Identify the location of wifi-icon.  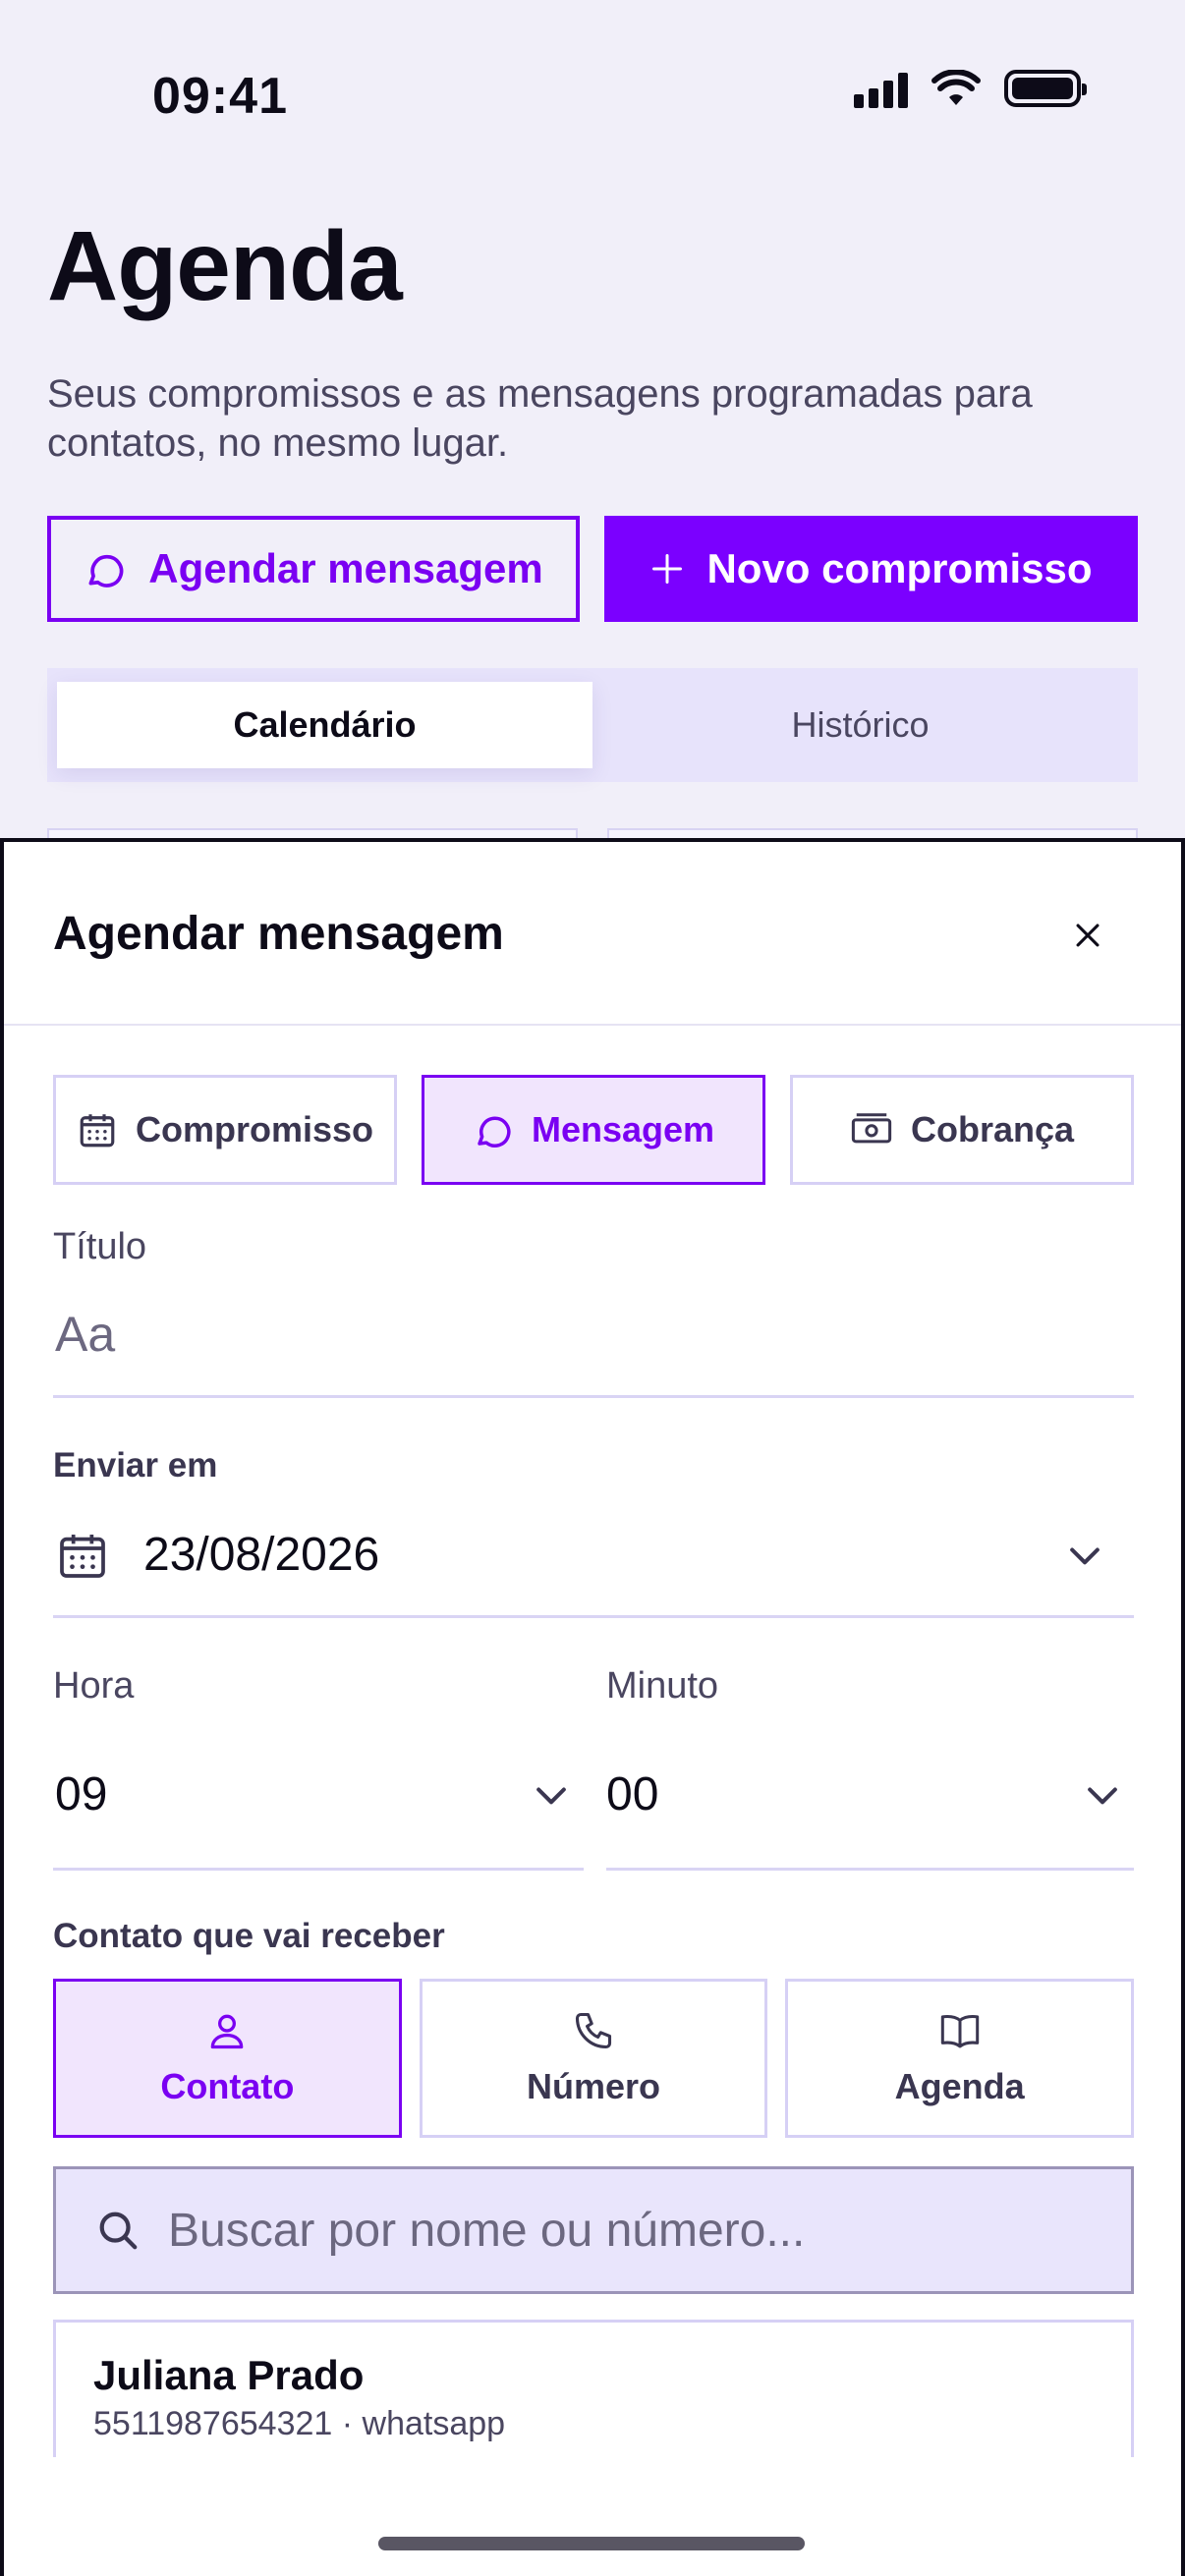
(956, 88).